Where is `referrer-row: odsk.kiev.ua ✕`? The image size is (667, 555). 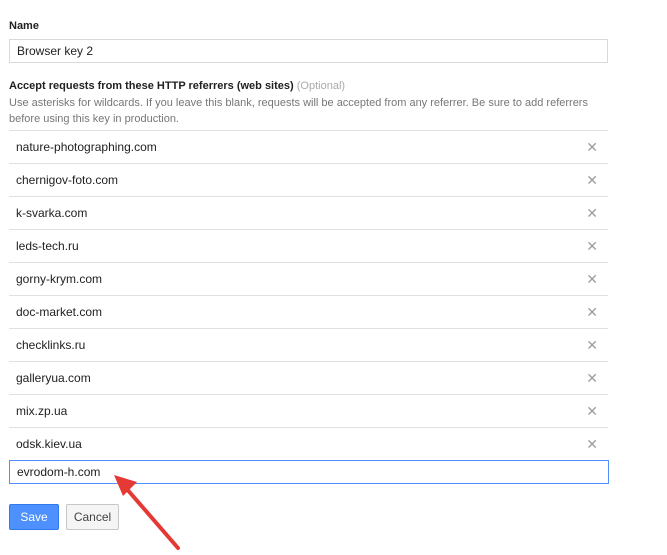 referrer-row: odsk.kiev.ua ✕ is located at coordinates (308, 444).